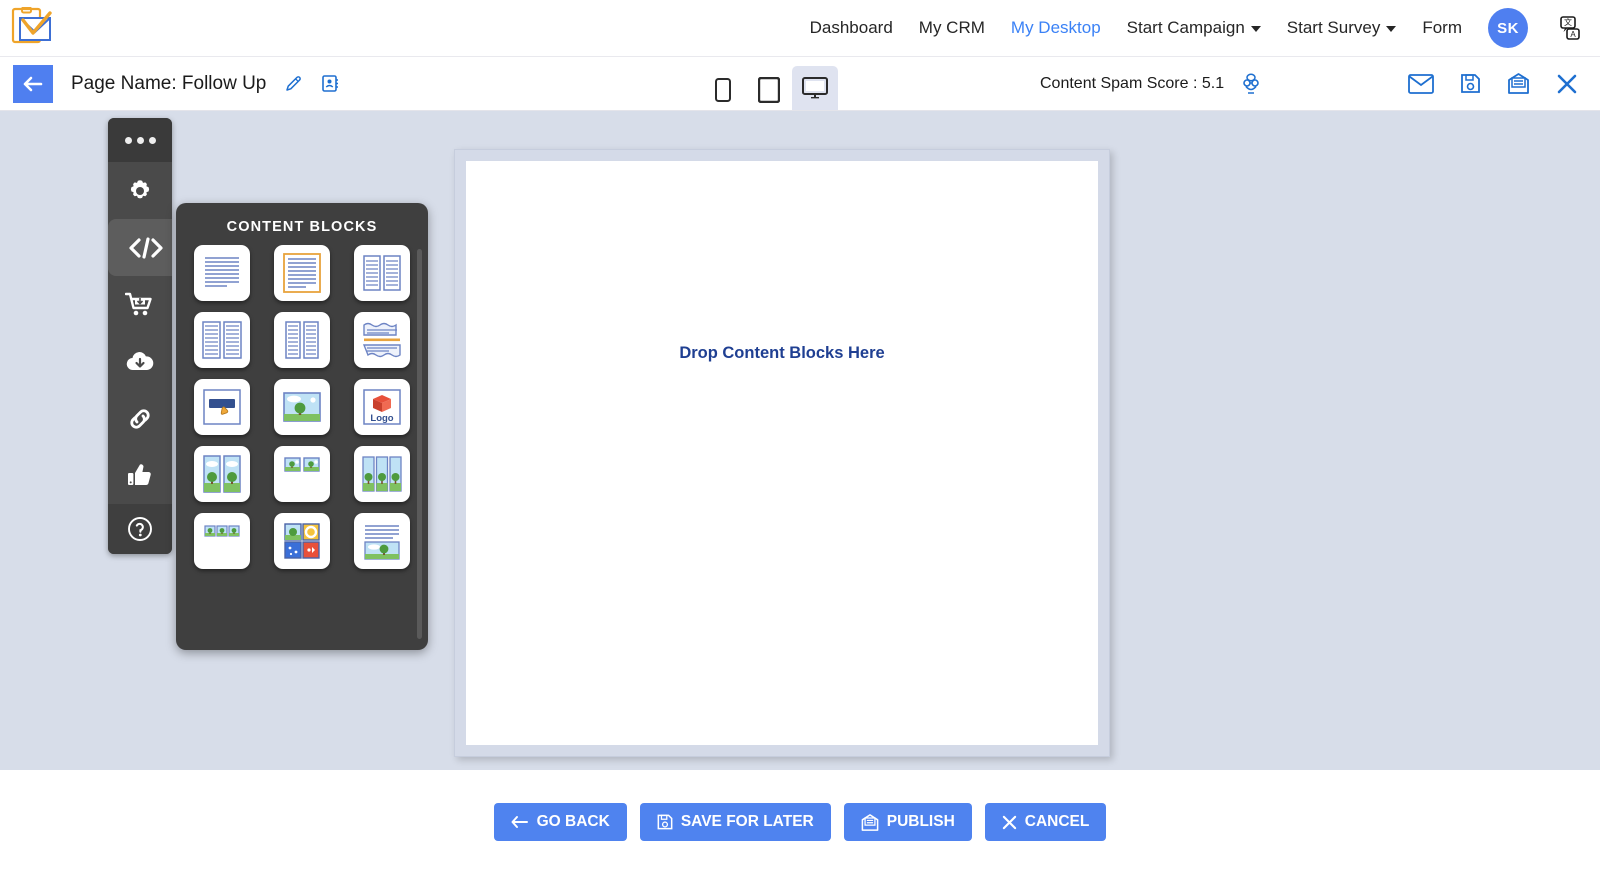  What do you see at coordinates (302, 541) in the screenshot?
I see `block-image-grid-block` at bounding box center [302, 541].